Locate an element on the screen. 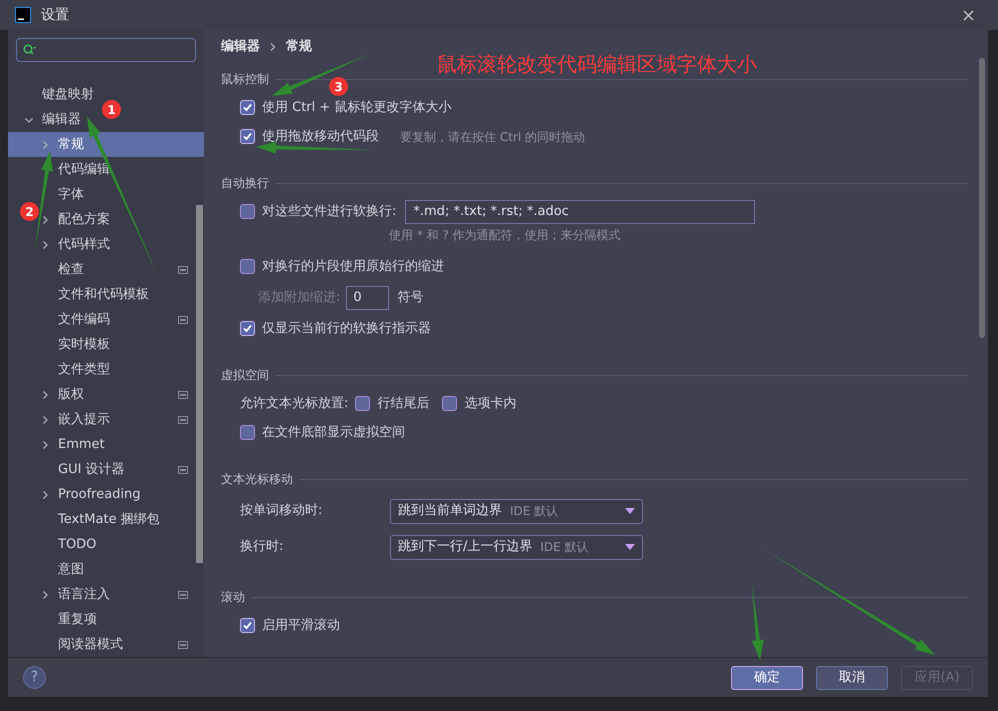 Image resolution: width=998 pixels, height=711 pixels. sidebar-label: 检查 is located at coordinates (71, 269).